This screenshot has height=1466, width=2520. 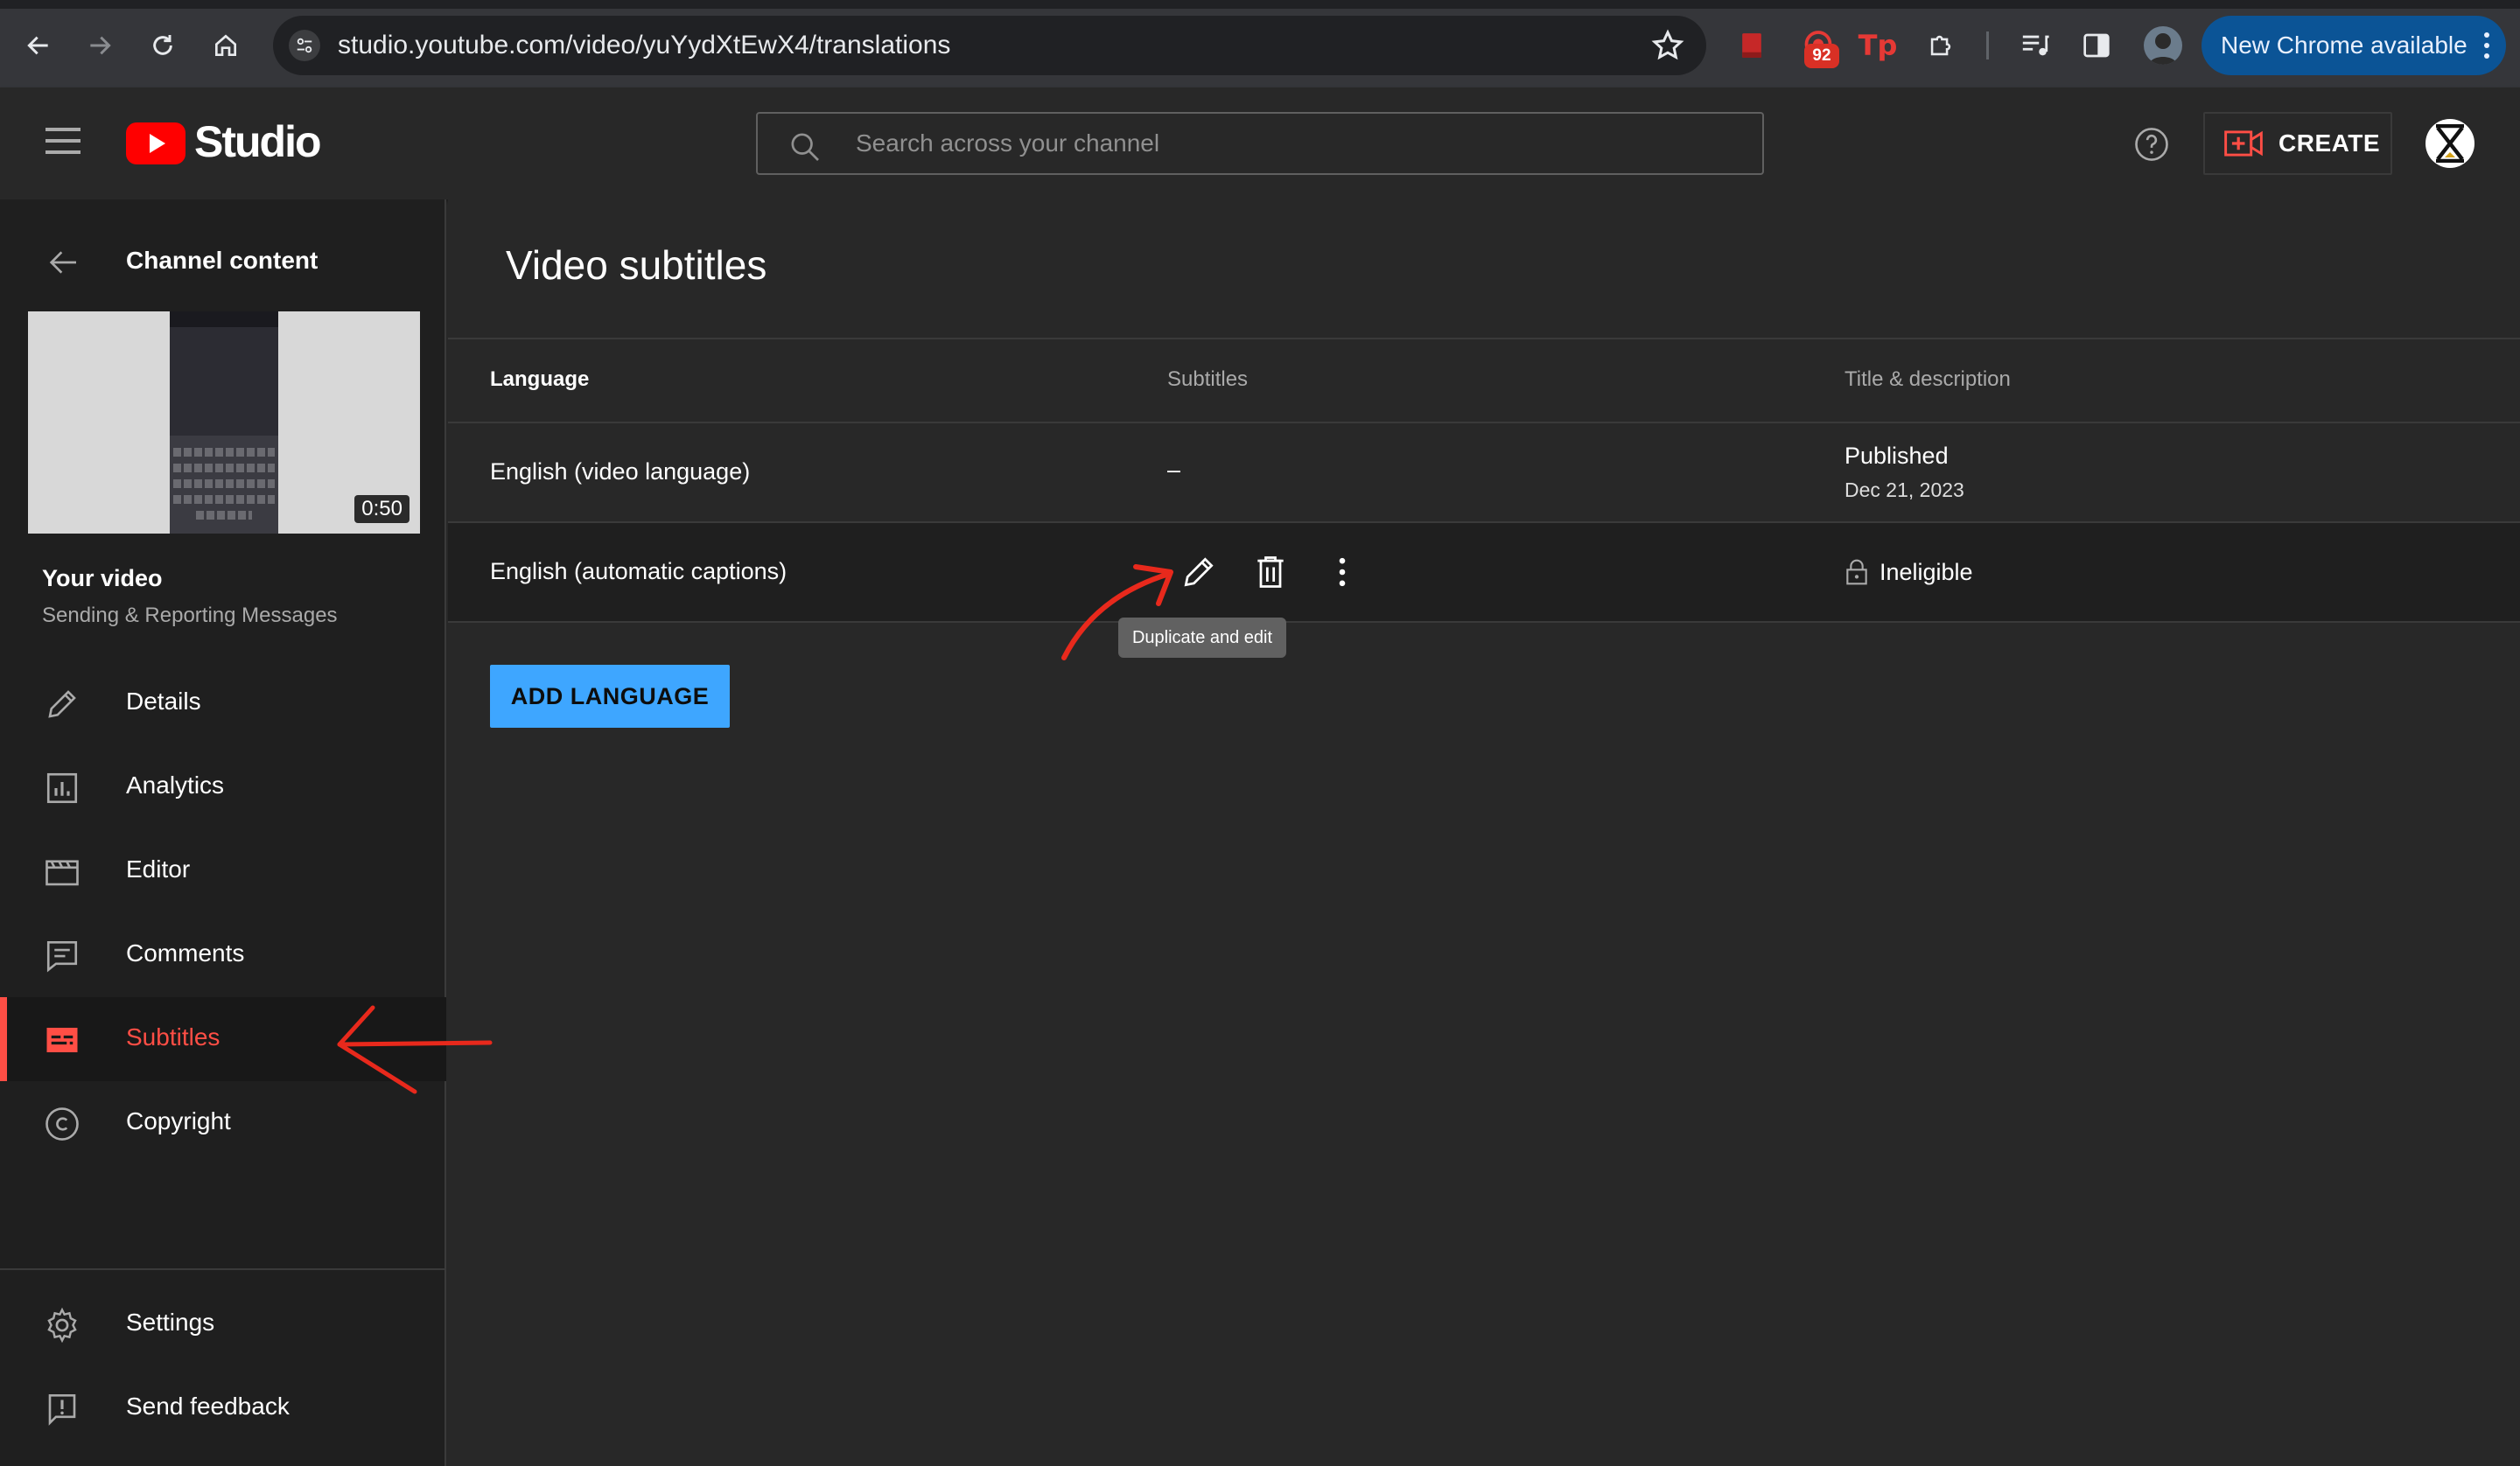 I want to click on search-icon, so click(x=805, y=147).